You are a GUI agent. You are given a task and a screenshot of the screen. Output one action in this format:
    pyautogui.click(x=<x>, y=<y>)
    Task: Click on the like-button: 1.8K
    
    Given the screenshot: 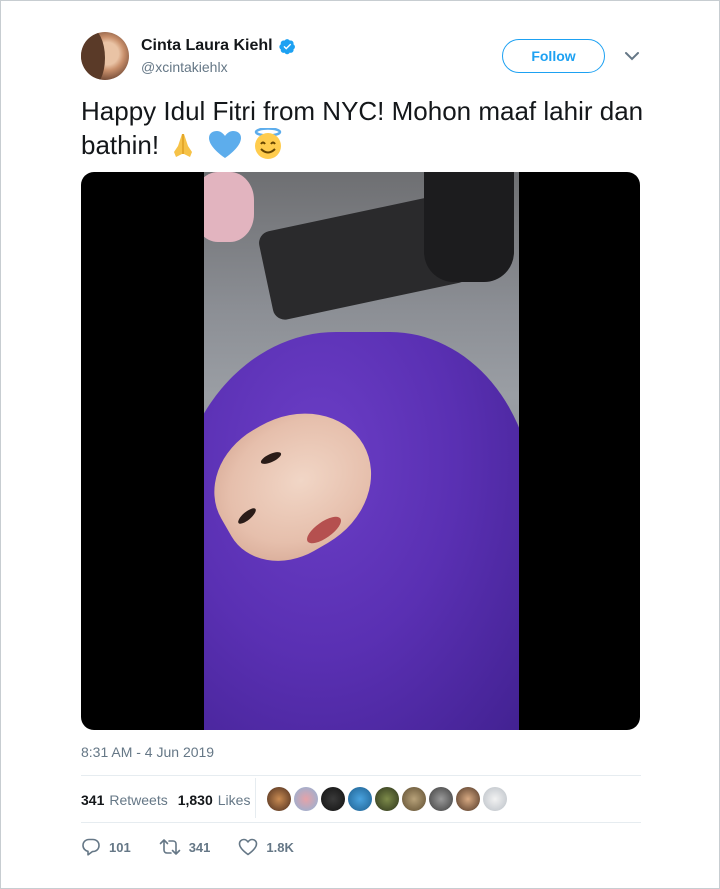 What is the action you would take?
    pyautogui.click(x=266, y=847)
    